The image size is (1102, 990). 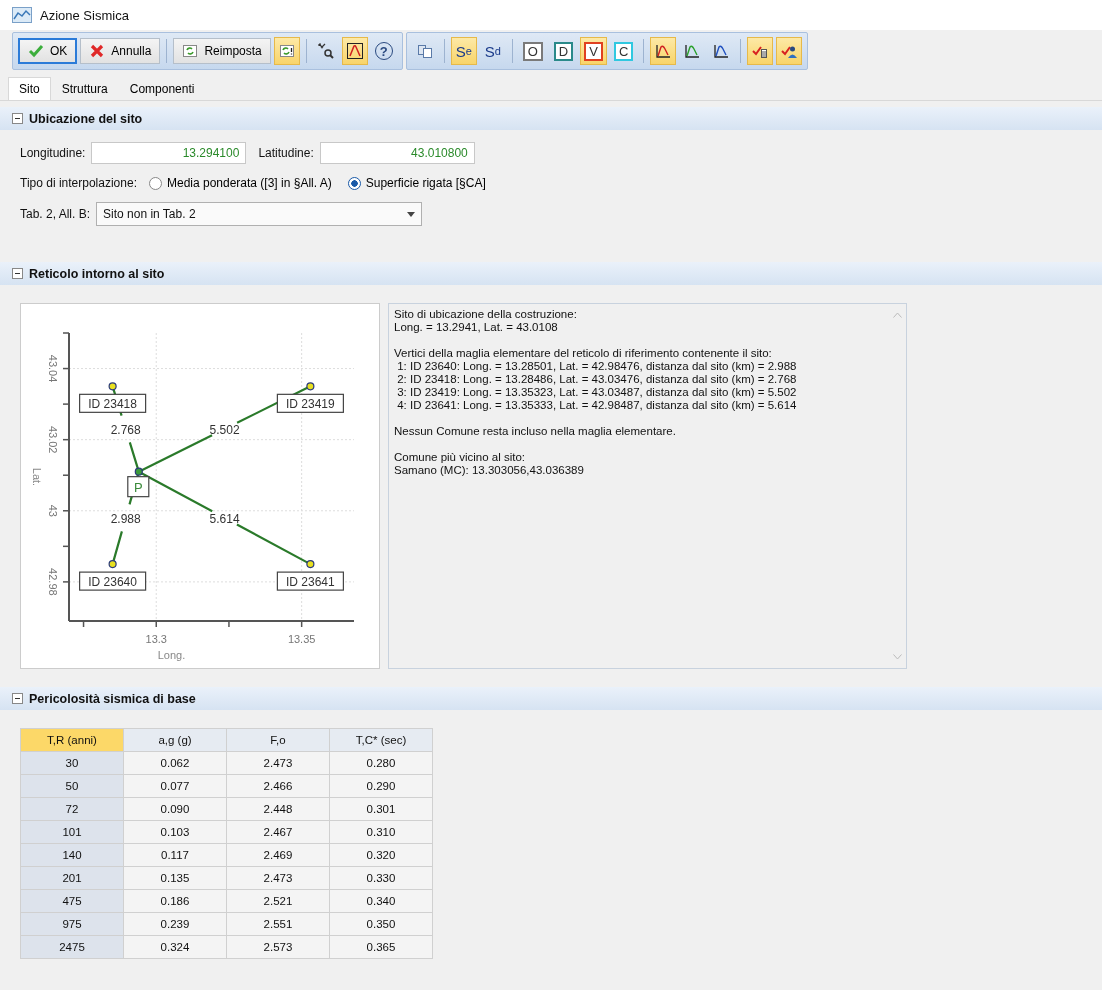 I want to click on field-label: Tipo di interpolazione:, so click(x=78, y=183).